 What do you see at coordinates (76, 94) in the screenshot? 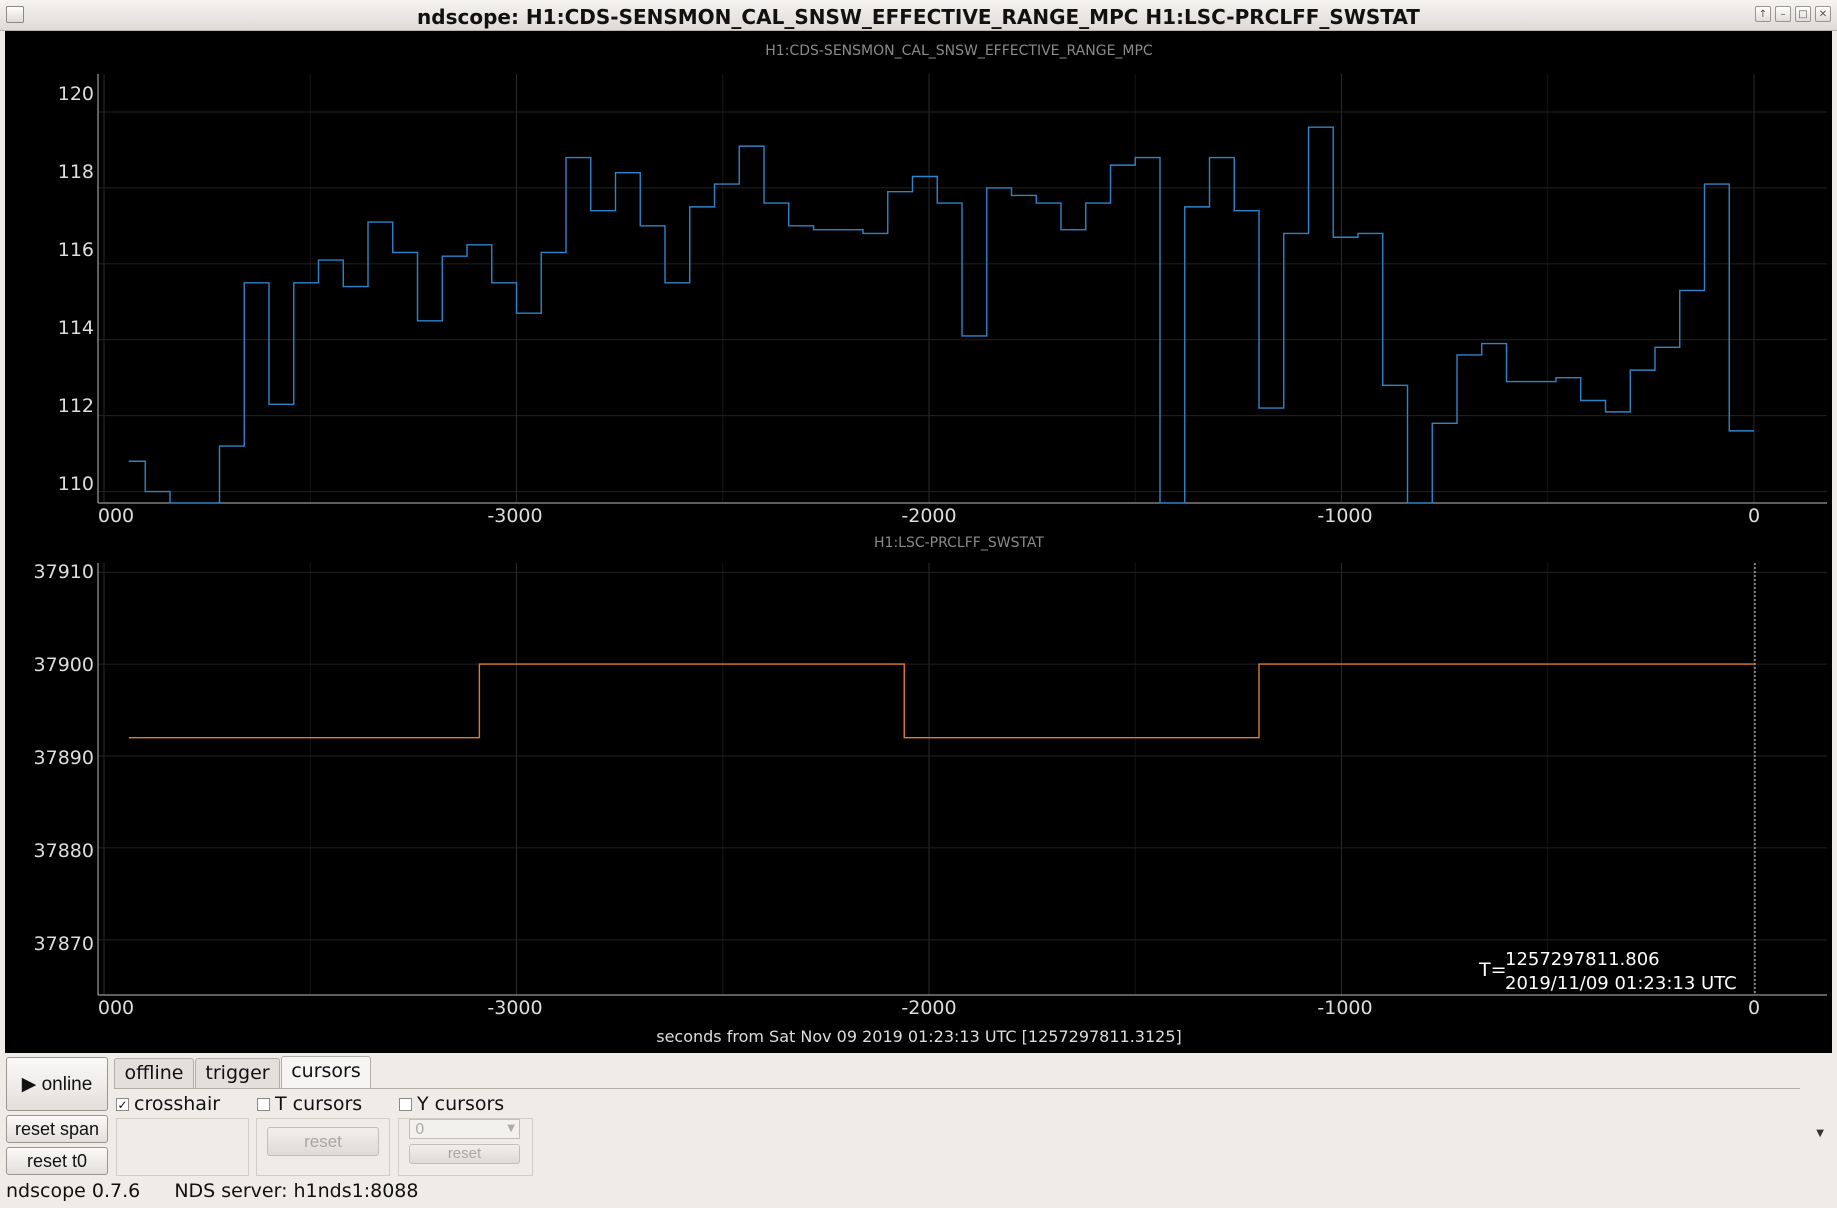
I see `y-tick-label: 120` at bounding box center [76, 94].